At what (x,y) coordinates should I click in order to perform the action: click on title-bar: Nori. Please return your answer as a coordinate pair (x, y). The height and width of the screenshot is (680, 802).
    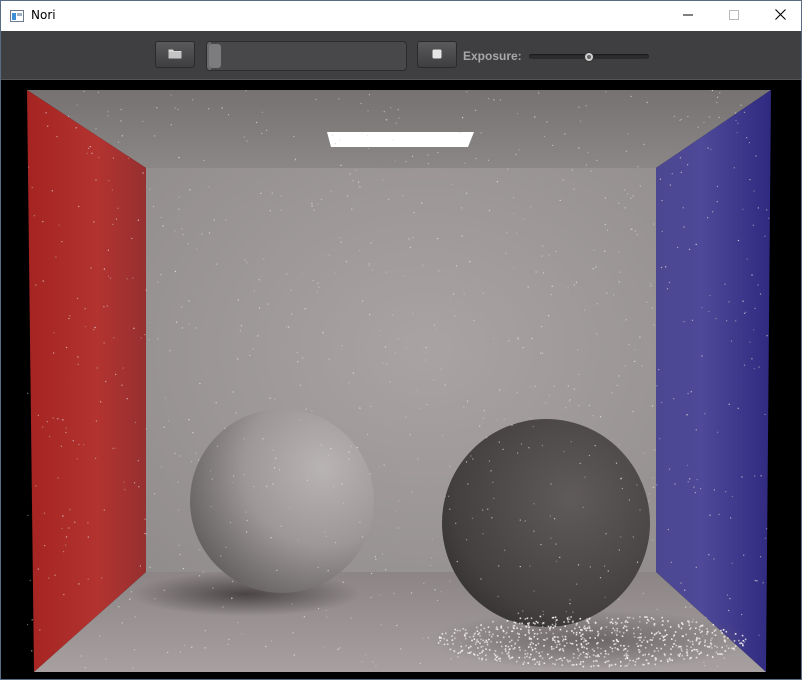
    Looking at the image, I should click on (401, 16).